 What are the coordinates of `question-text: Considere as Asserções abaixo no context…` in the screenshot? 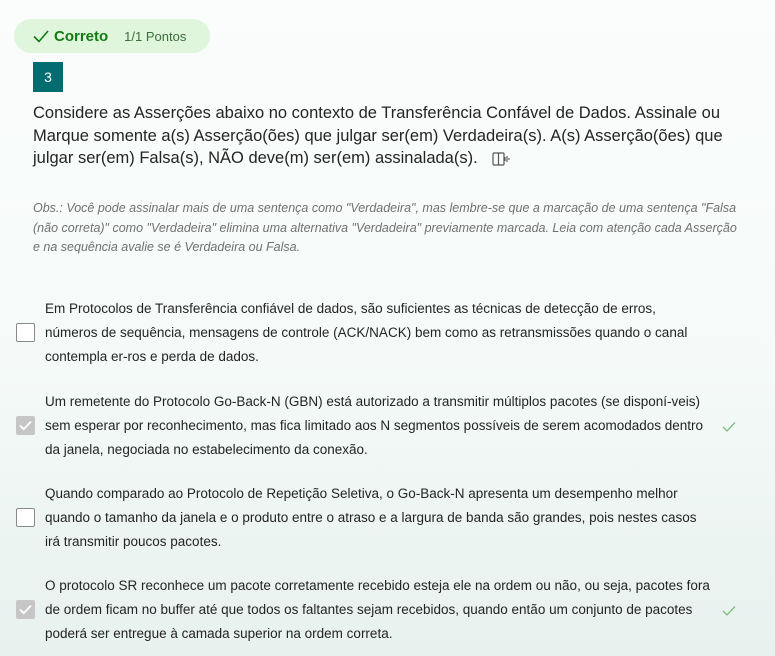 It's located at (388, 136).